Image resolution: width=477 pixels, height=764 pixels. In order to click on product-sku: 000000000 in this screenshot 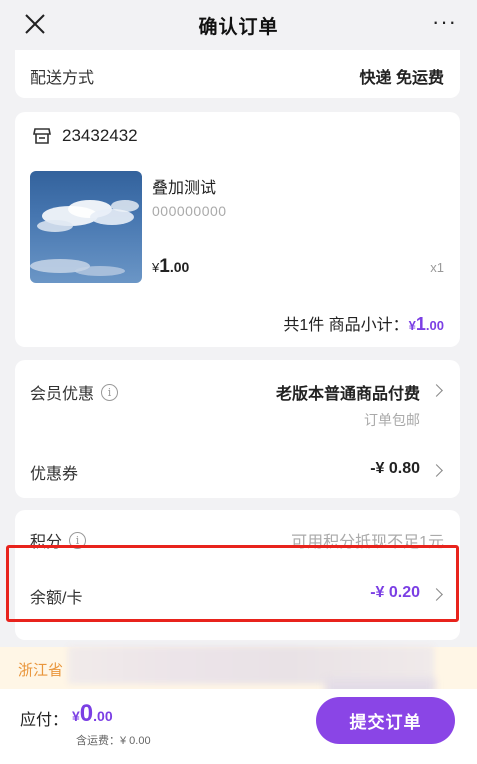, I will do `click(189, 211)`.